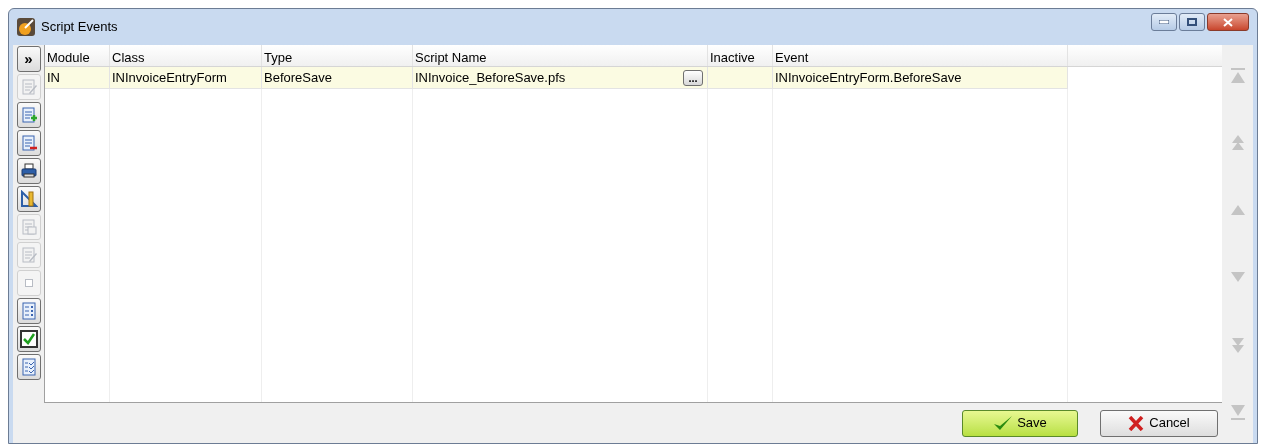  What do you see at coordinates (868, 77) in the screenshot?
I see `table-cell-text: INInvoiceEntryForm.BeforeSave` at bounding box center [868, 77].